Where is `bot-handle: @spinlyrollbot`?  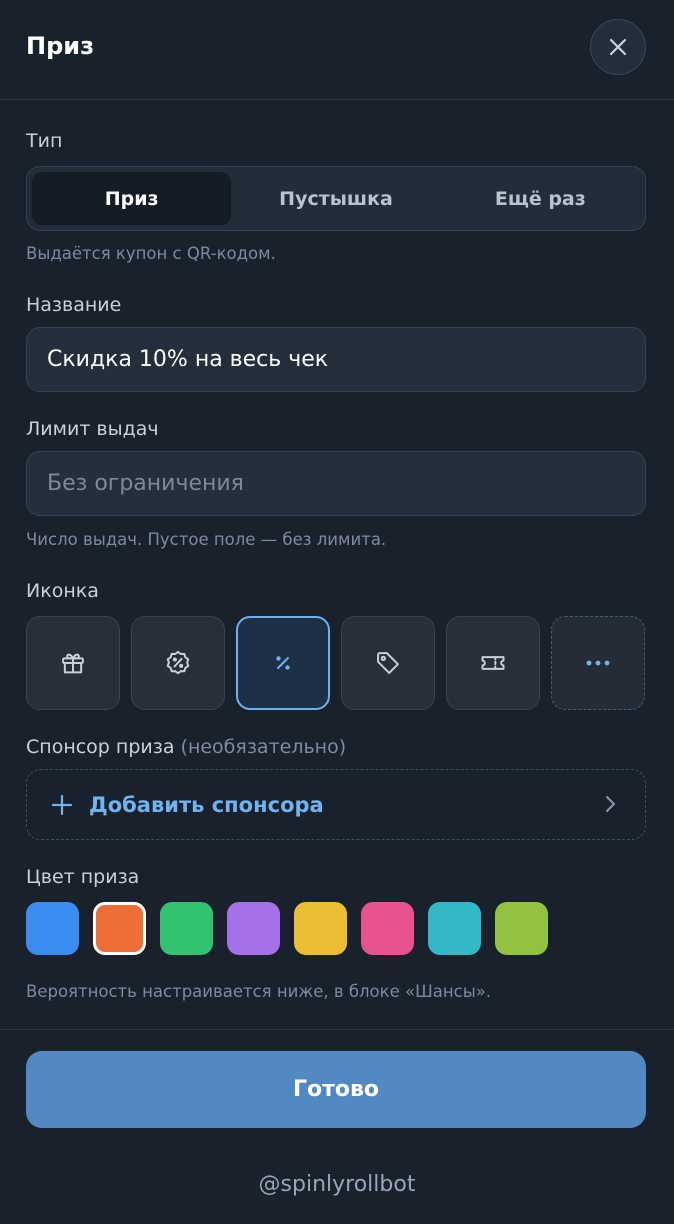 bot-handle: @spinlyrollbot is located at coordinates (337, 1184).